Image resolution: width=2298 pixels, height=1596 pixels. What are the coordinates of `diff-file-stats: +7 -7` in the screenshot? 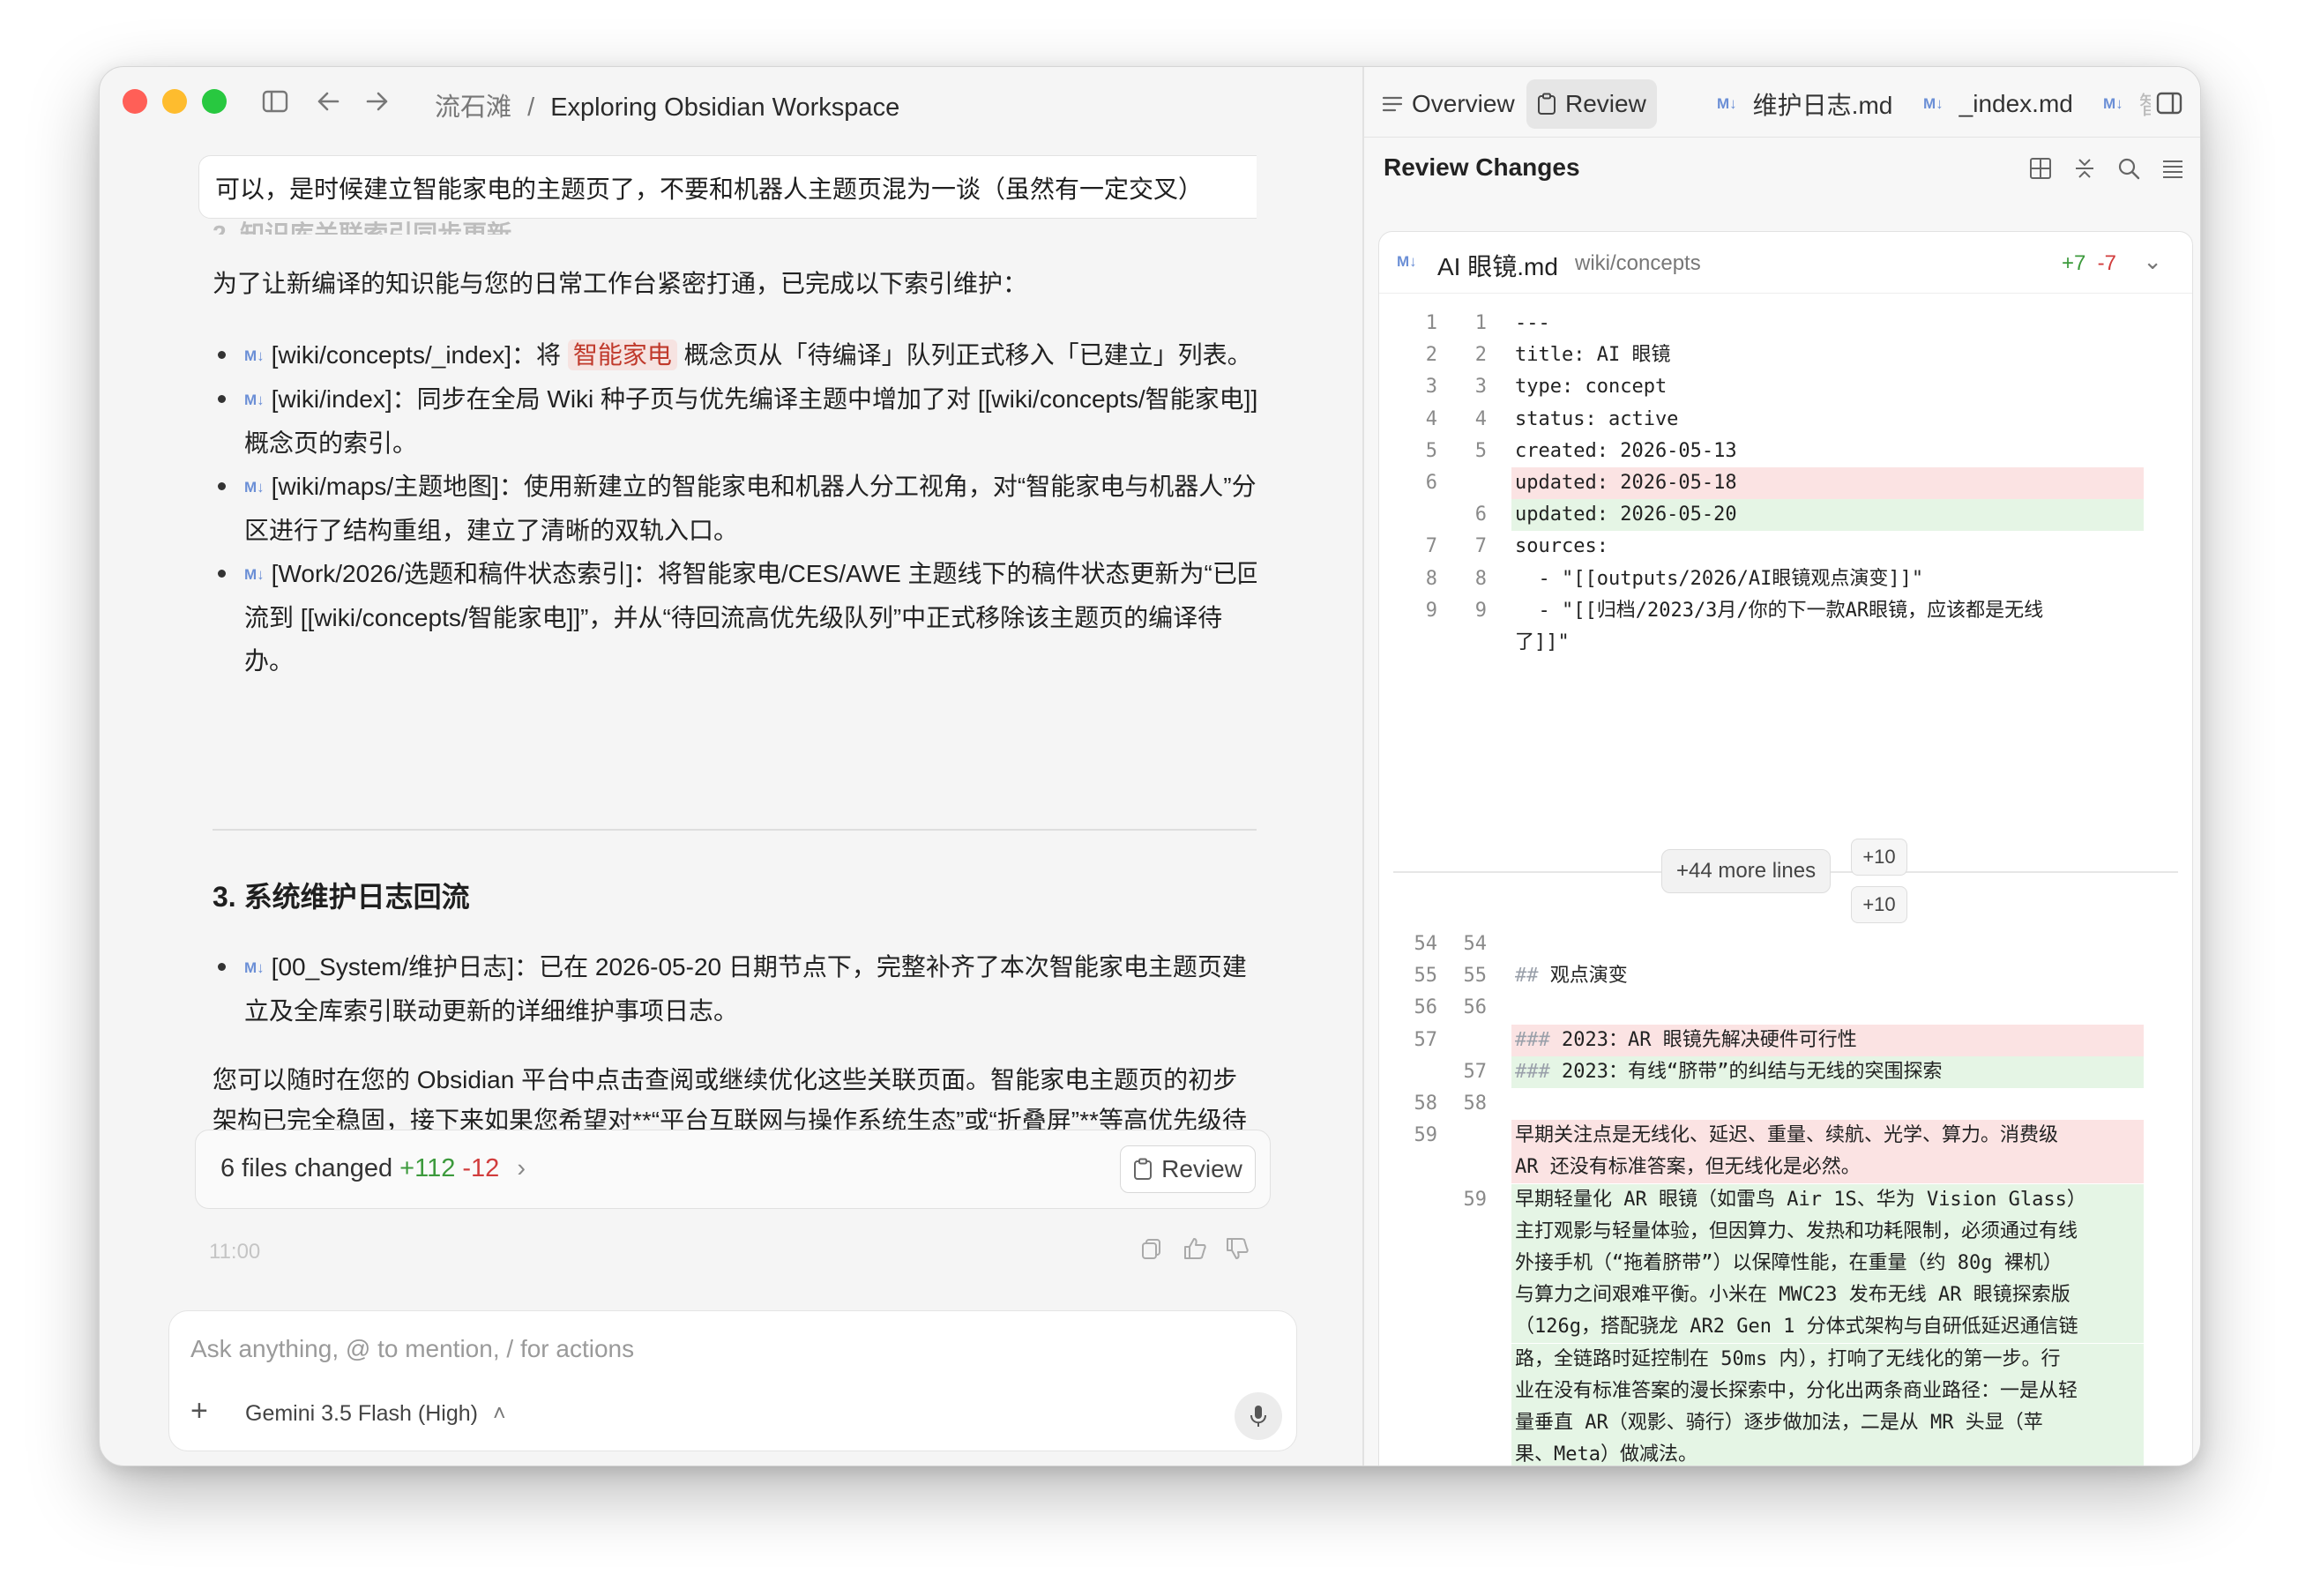 It's located at (2089, 263).